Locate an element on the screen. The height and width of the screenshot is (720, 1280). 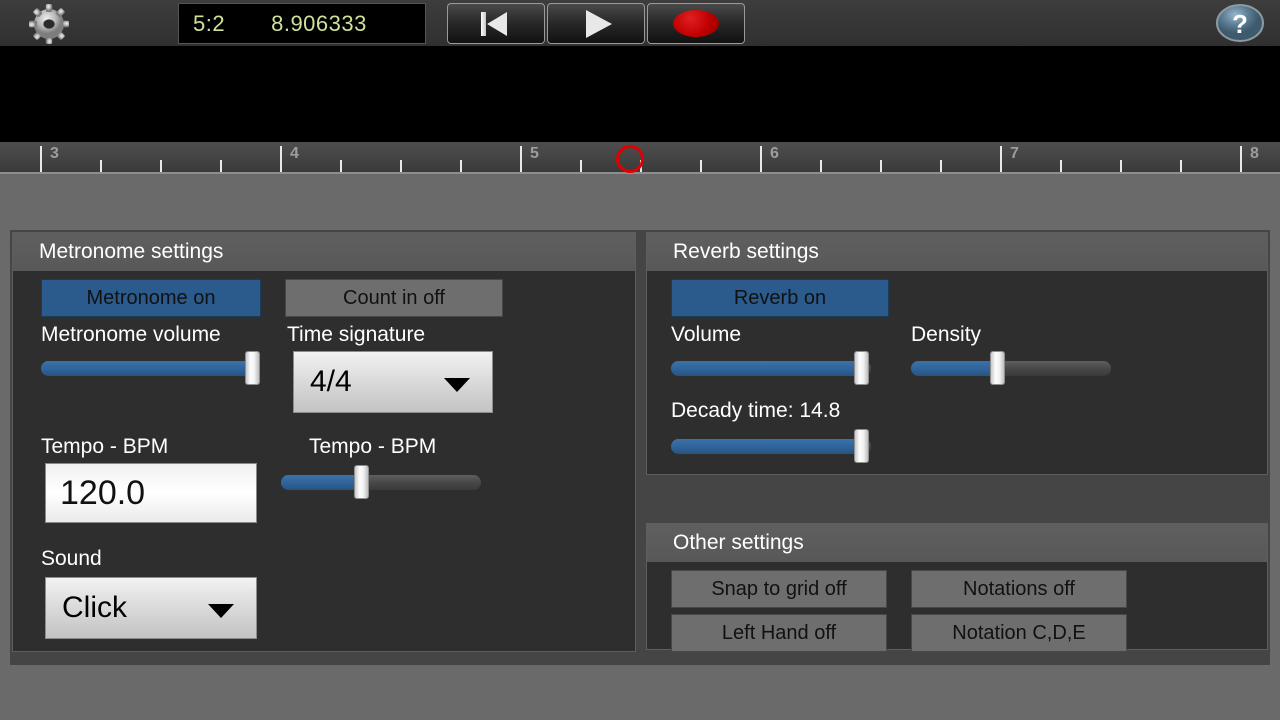
ruler-bar-label: 7 is located at coordinates (1014, 153).